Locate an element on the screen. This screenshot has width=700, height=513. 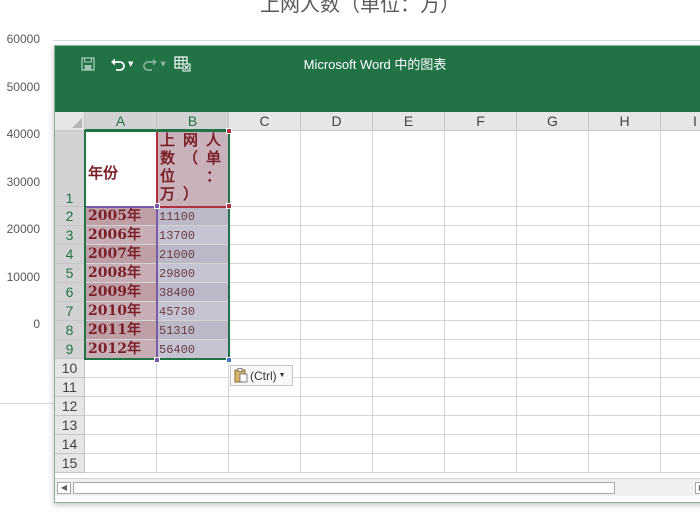
column-header-g: G is located at coordinates (553, 121).